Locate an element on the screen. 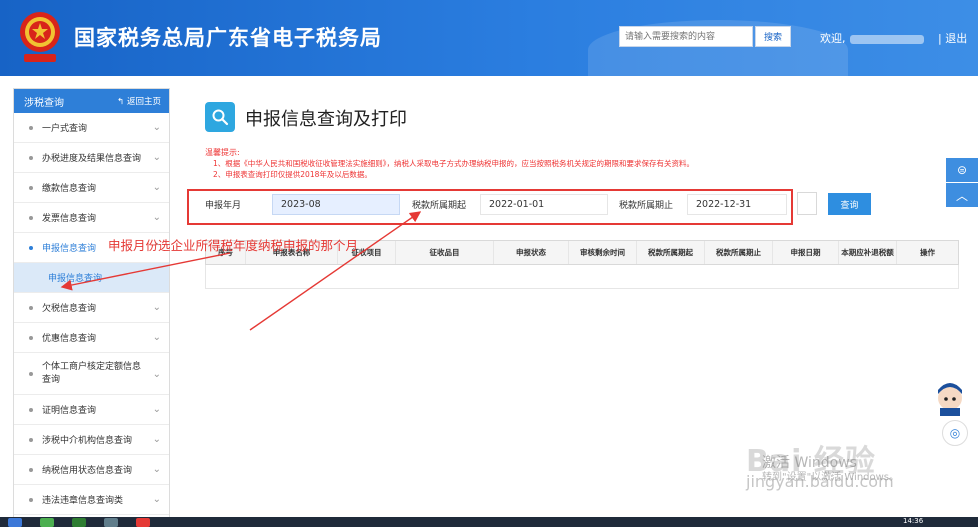 The height and width of the screenshot is (527, 978). sidebar-item-preferential-query: 优惠信息查询 ⌄ is located at coordinates (91, 338).